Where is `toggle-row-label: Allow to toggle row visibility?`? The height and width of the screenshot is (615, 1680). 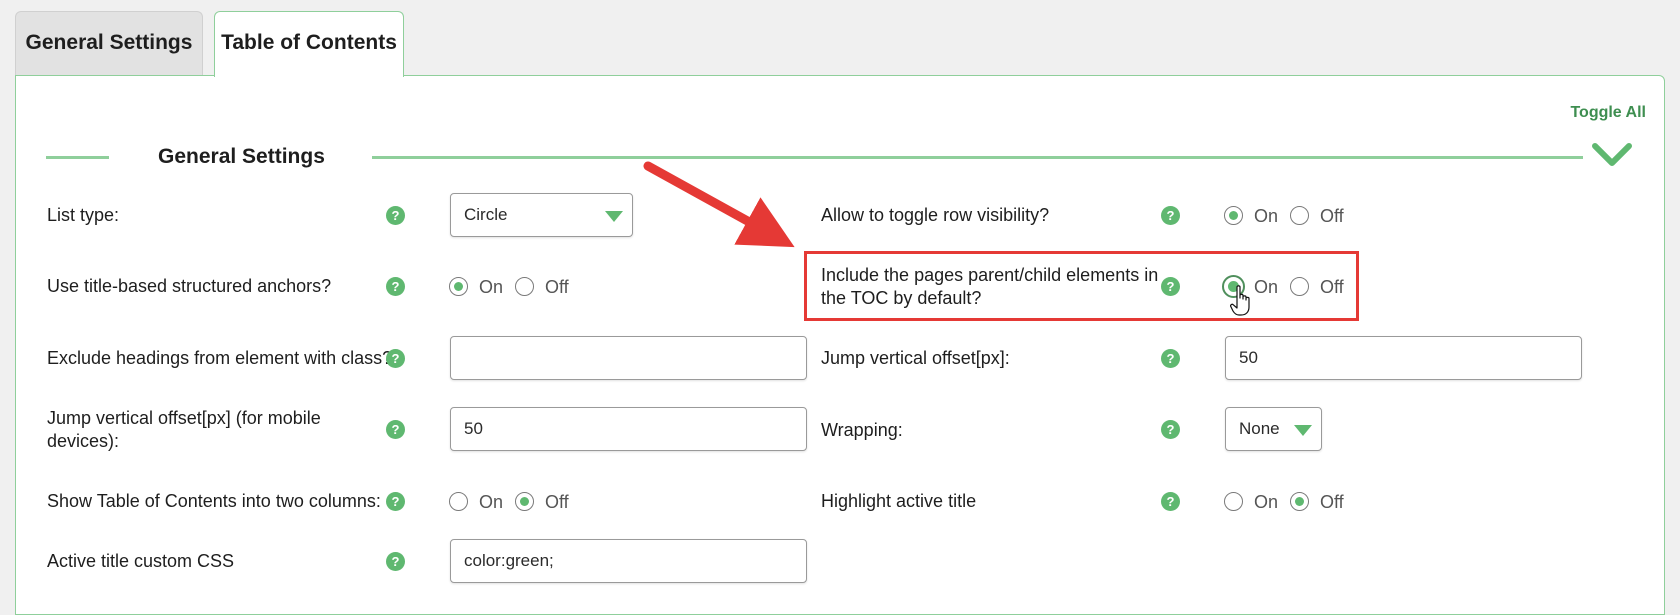 toggle-row-label: Allow to toggle row visibility? is located at coordinates (935, 215).